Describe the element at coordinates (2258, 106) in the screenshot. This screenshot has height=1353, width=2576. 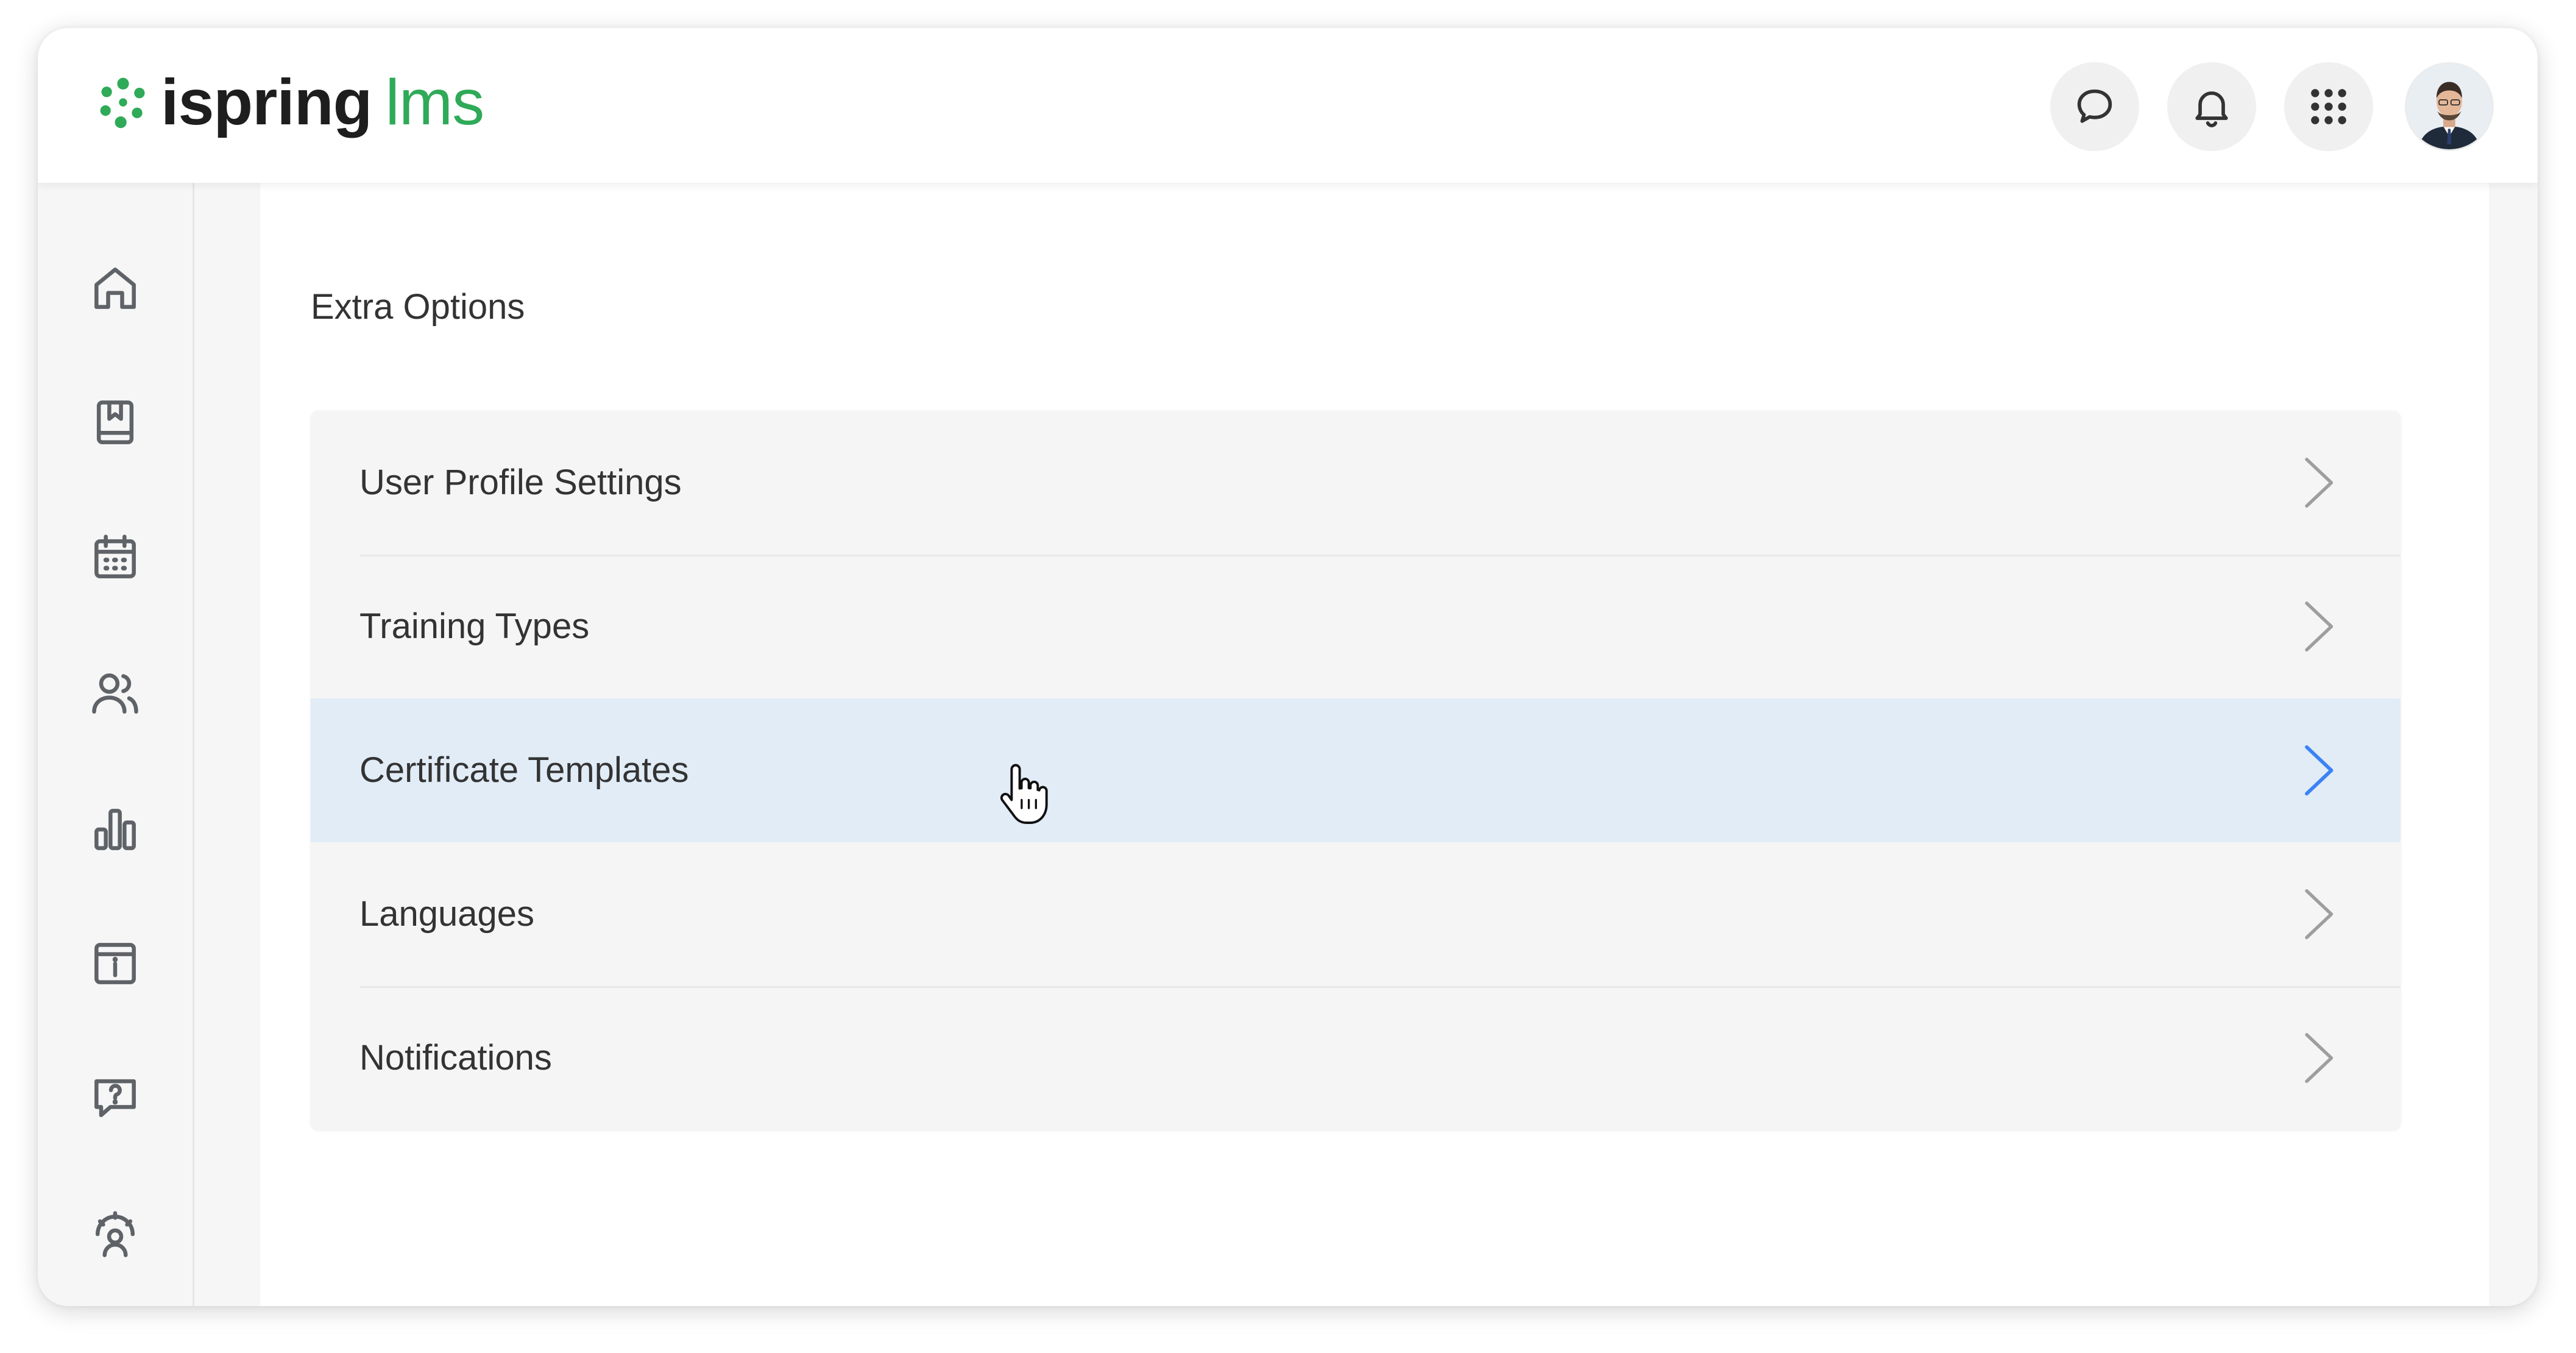
I see `top-actions` at that location.